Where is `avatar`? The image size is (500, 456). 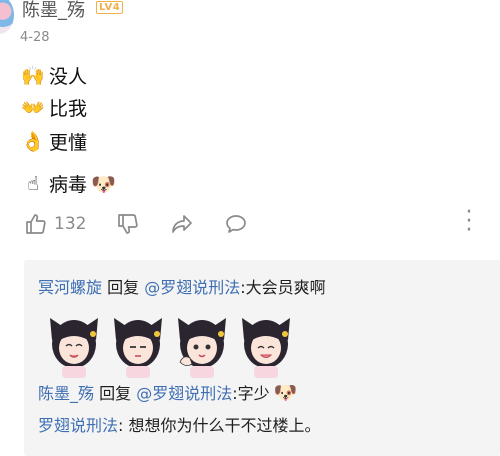
avatar is located at coordinates (7, 17).